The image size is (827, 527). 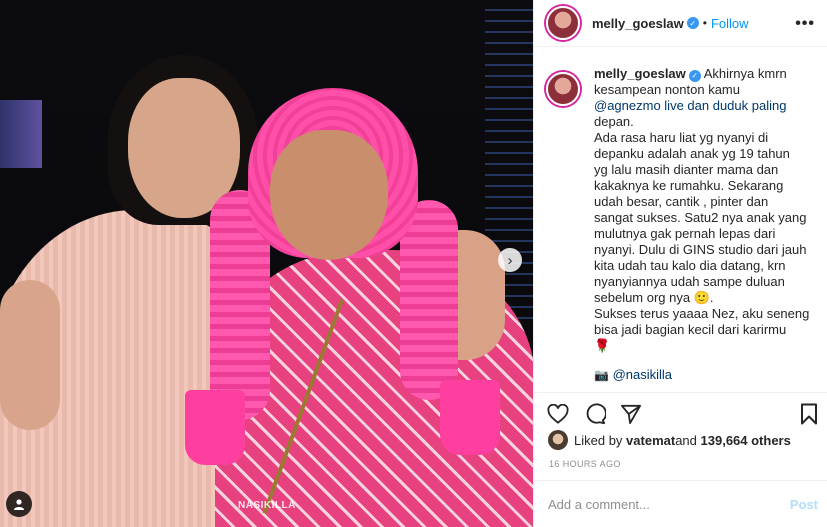 I want to click on user-icon, so click(x=19, y=504).